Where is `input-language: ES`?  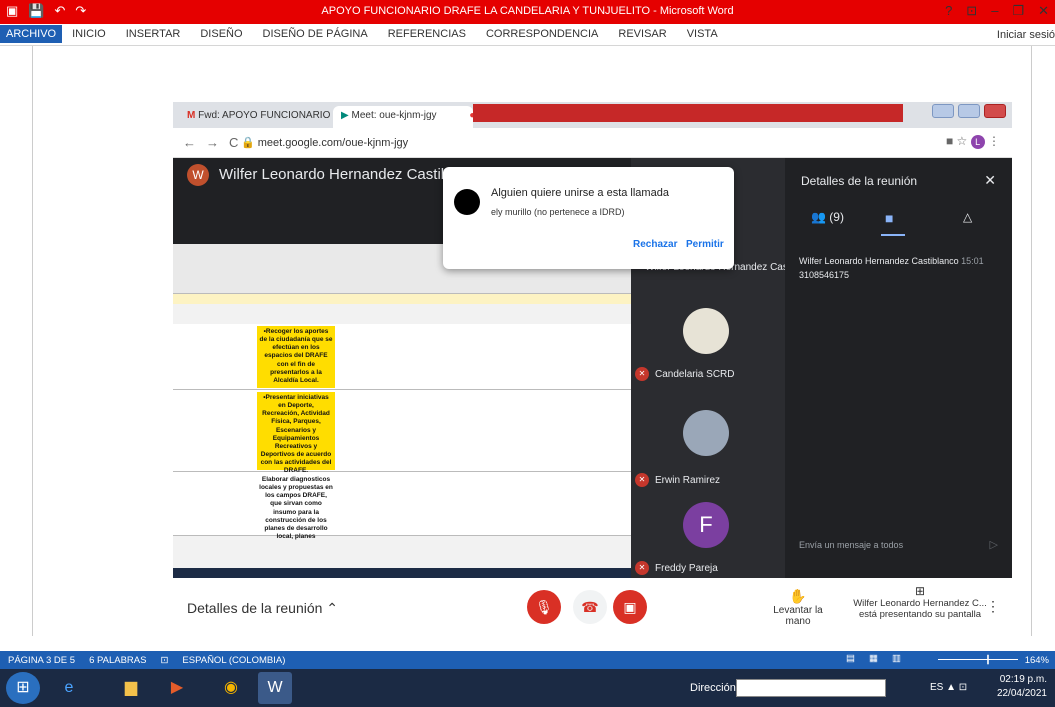 input-language: ES is located at coordinates (937, 687).